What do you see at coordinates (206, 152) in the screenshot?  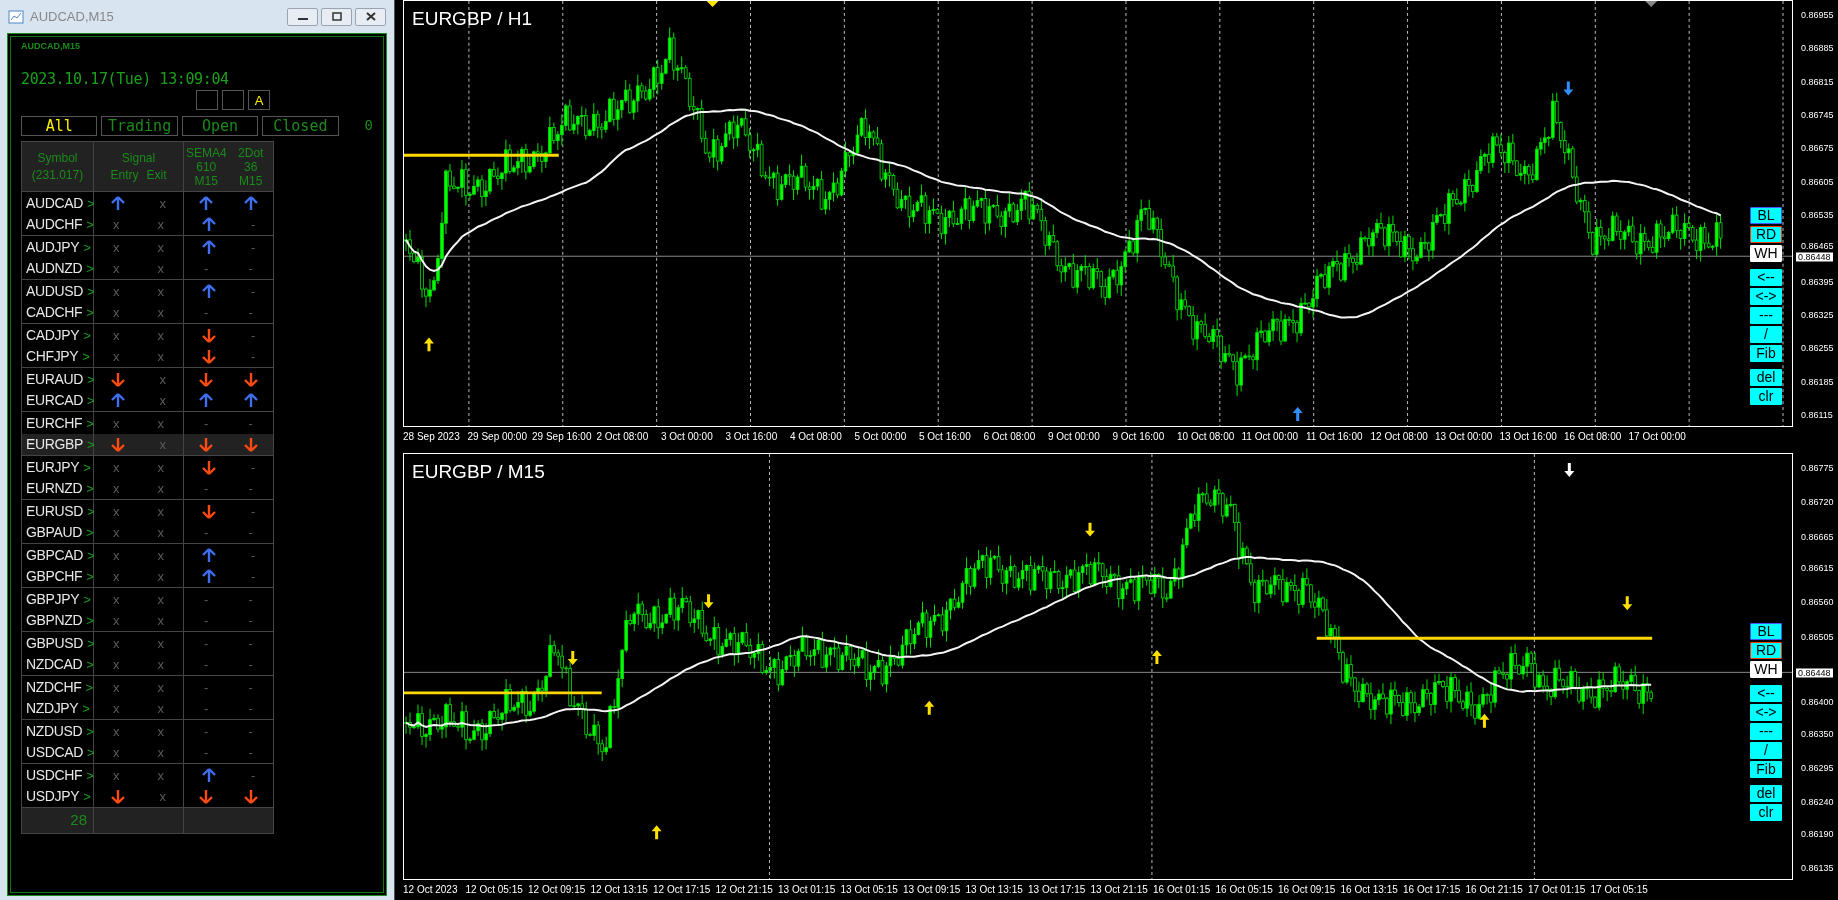 I see `column-header: SEMA4` at bounding box center [206, 152].